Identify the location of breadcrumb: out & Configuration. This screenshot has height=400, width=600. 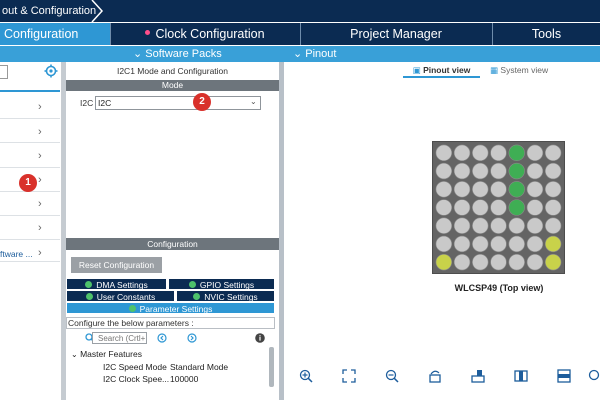
(52, 11).